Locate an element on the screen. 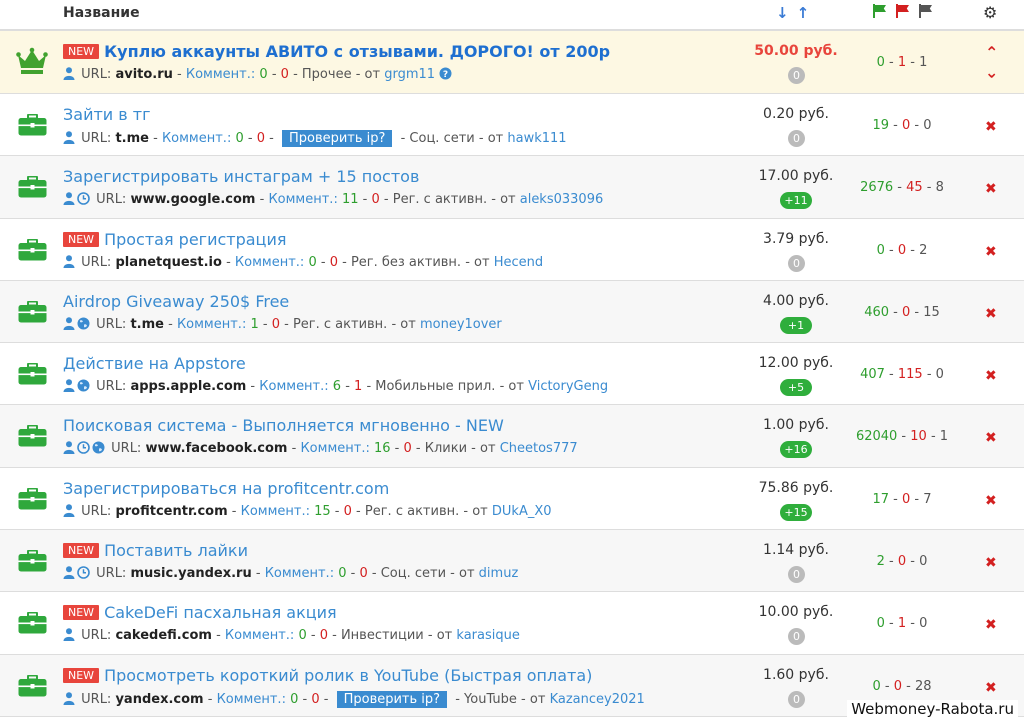 This screenshot has height=723, width=1024. author-link: aleks033096 is located at coordinates (562, 199).